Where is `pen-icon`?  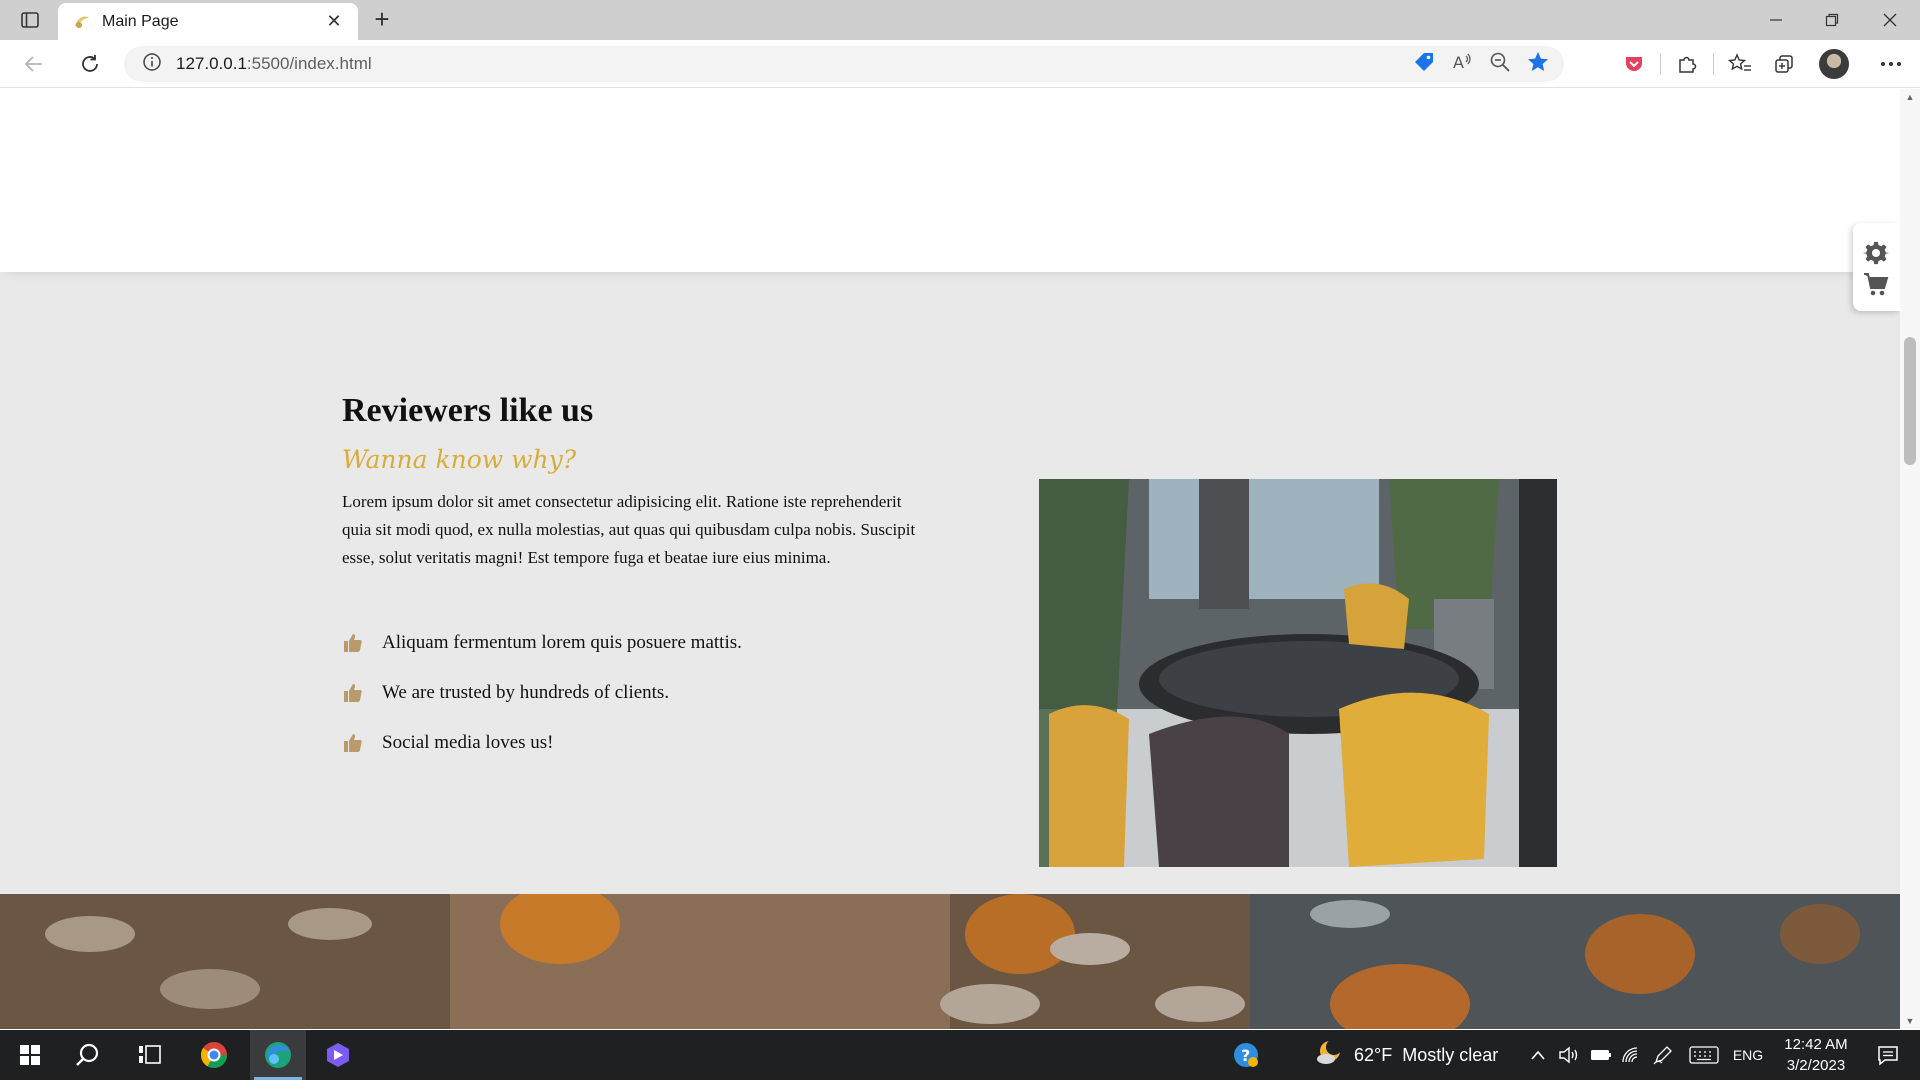
pen-icon is located at coordinates (1663, 1055).